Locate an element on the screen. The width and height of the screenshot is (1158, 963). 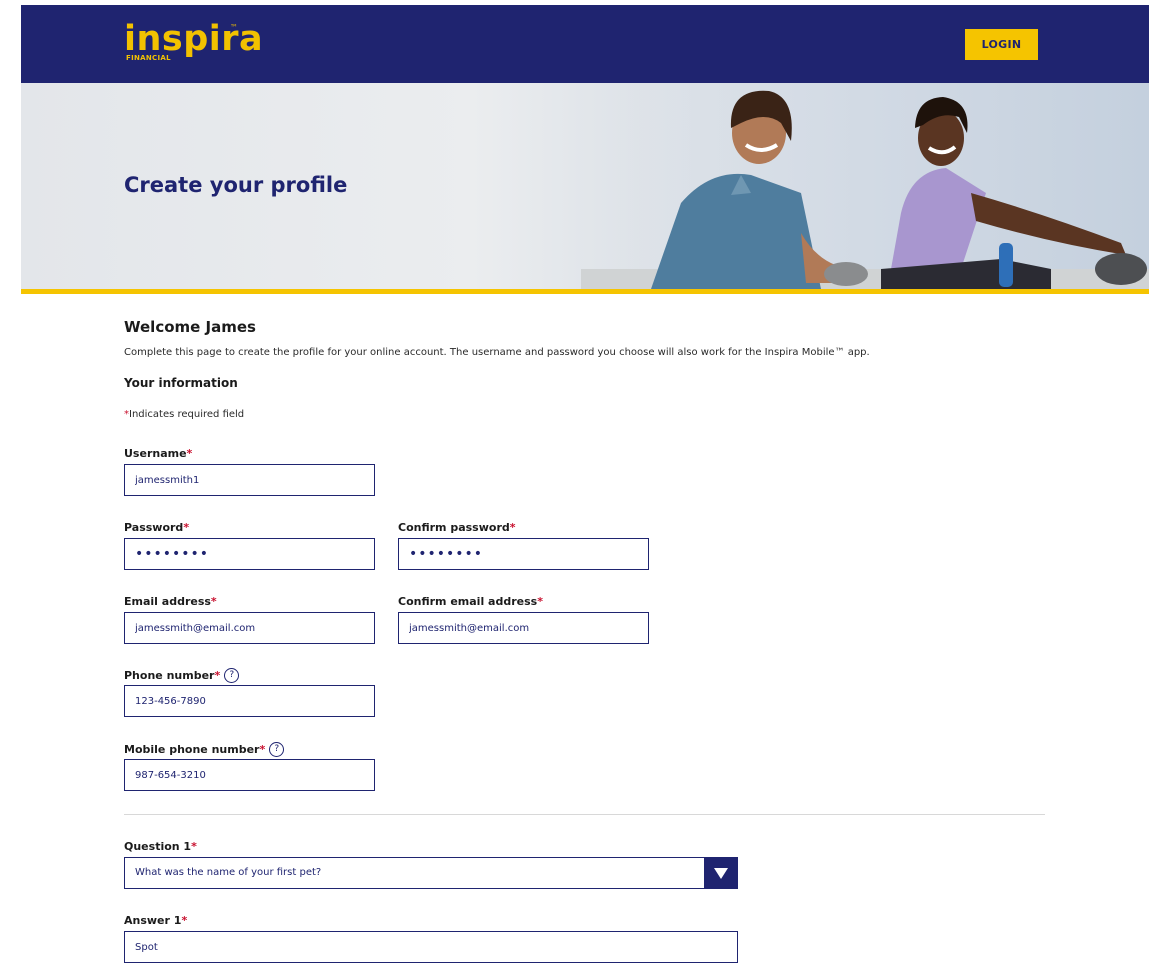
page-title: Create your profile is located at coordinates (236, 185).